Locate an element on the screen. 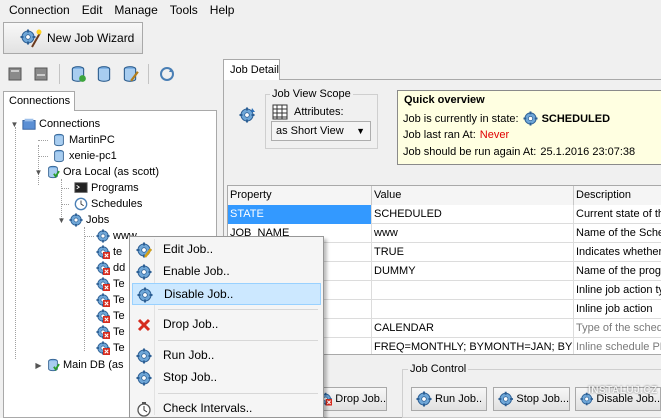 This screenshot has width=661, height=418. menu-item-drop-job: Drop Job.. is located at coordinates (226, 325).